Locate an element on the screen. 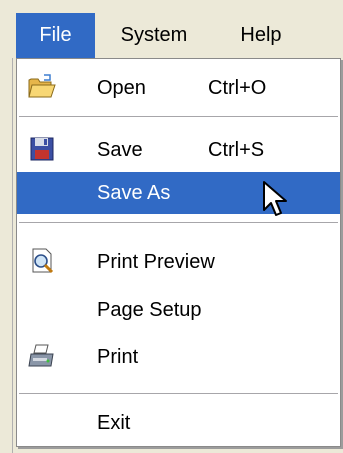  menu-item-print: Print is located at coordinates (178, 357).